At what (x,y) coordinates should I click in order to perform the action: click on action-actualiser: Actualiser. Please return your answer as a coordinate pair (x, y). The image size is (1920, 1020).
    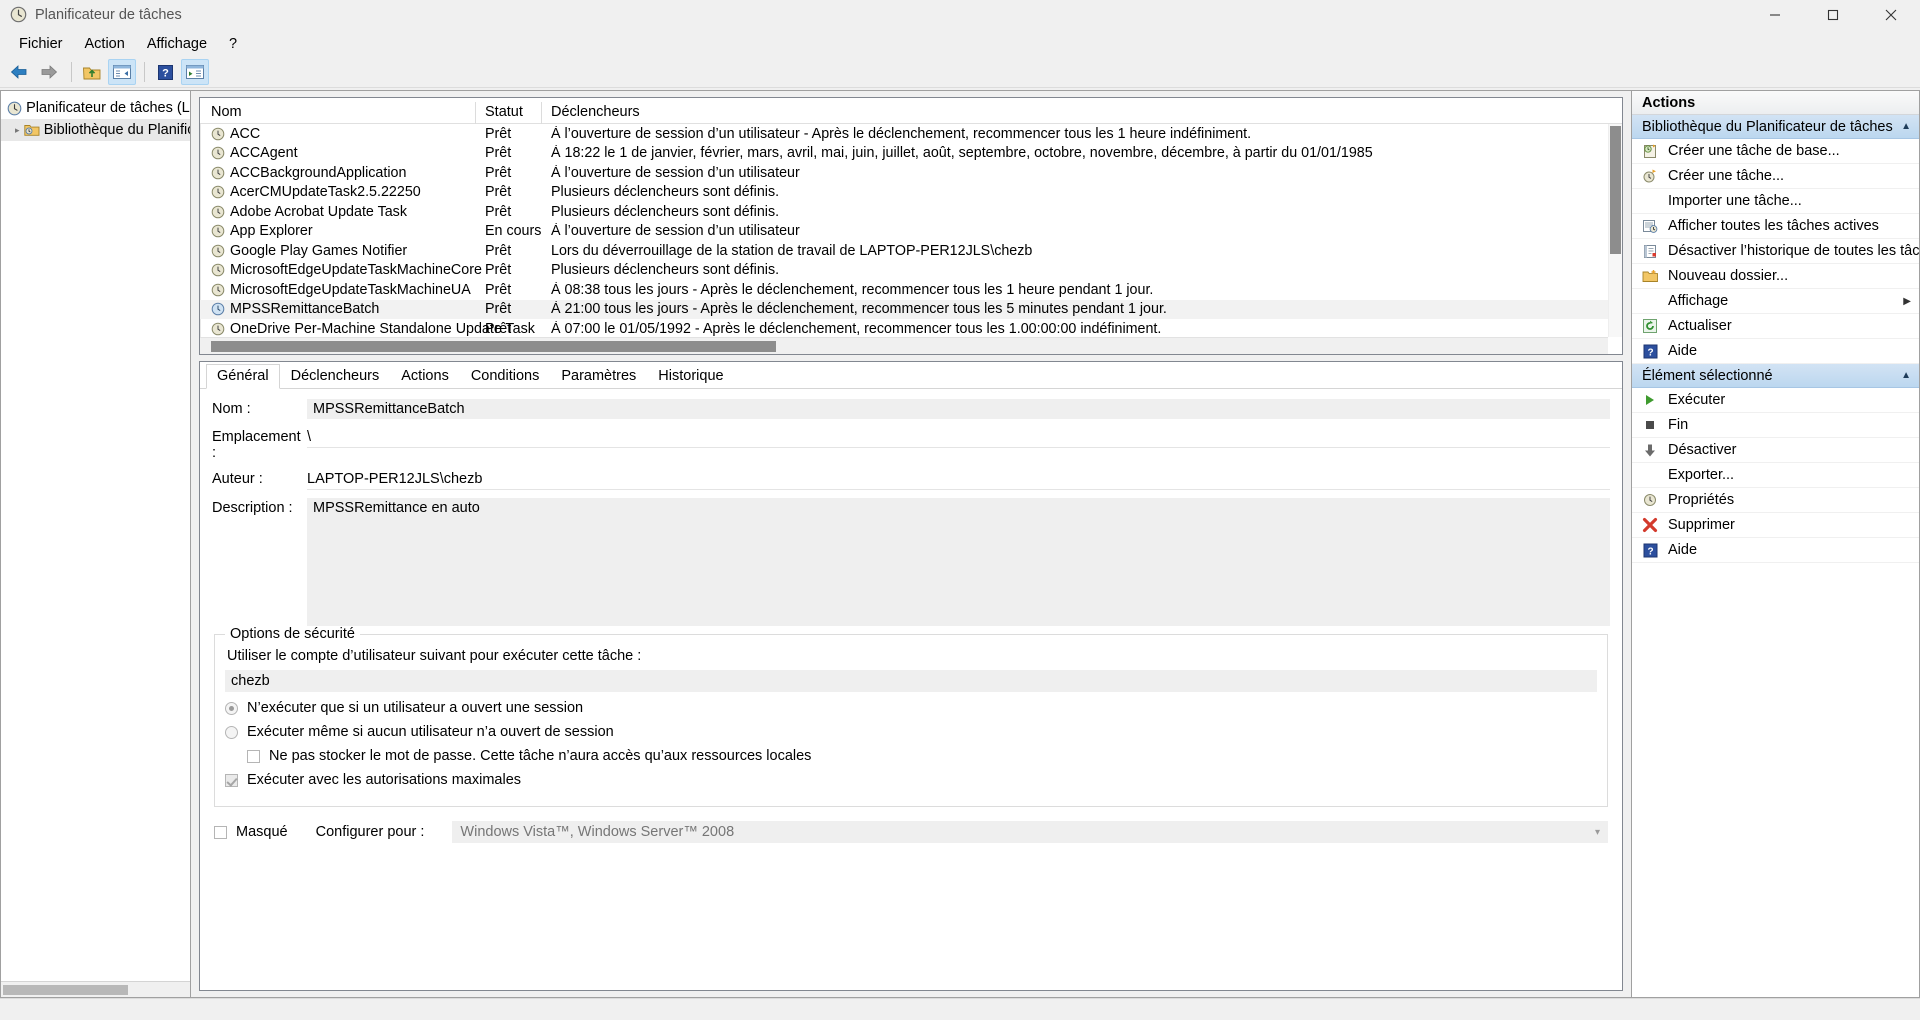
    Looking at the image, I should click on (1775, 326).